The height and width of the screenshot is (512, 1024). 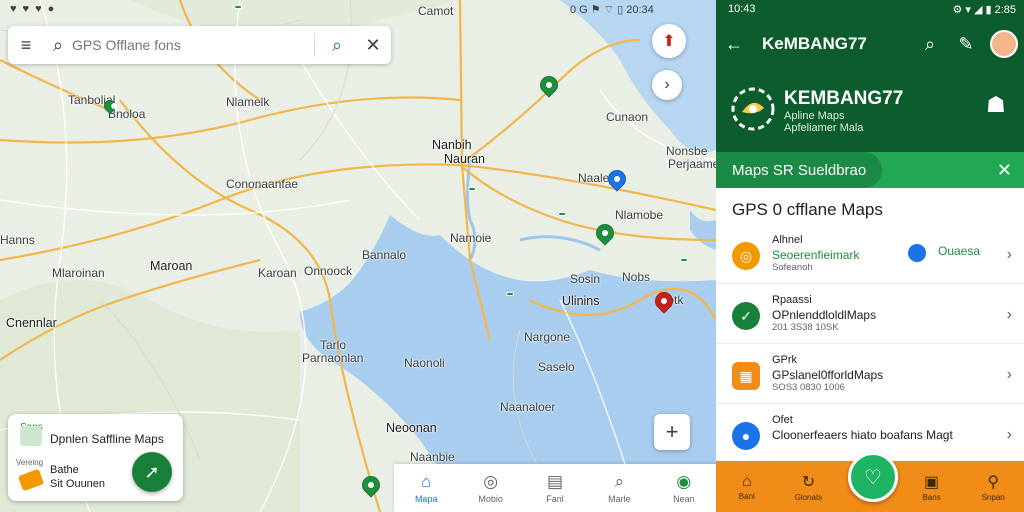 I want to click on nav-item-nearby: ◉ Nean, so click(x=684, y=488).